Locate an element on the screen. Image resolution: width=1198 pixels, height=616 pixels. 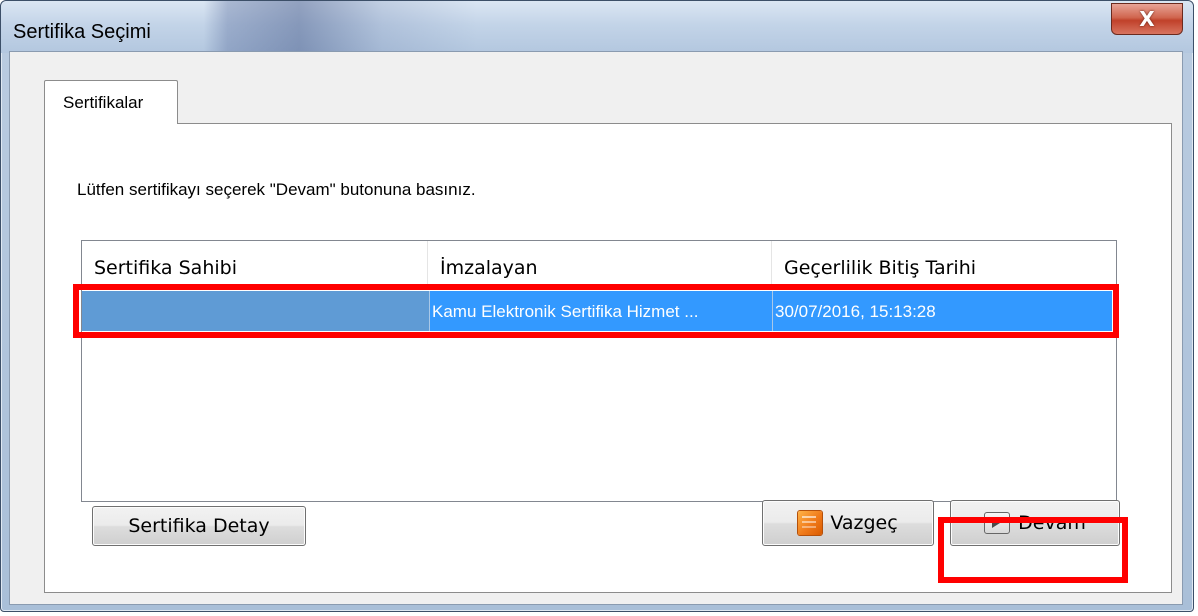
tab-label: Sertifikalar is located at coordinates (103, 102).